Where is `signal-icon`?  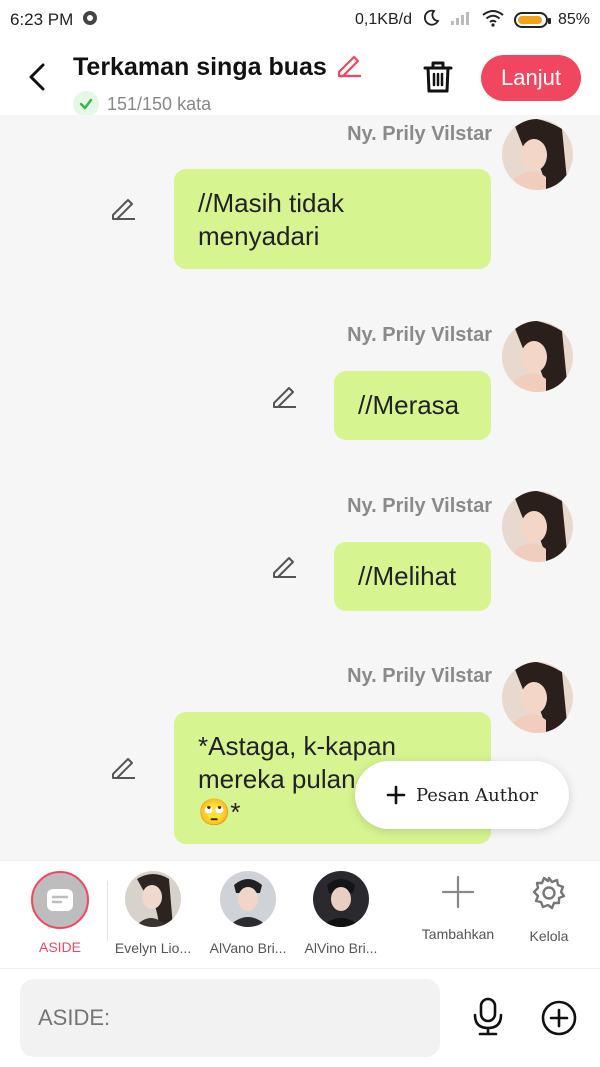
signal-icon is located at coordinates (461, 20).